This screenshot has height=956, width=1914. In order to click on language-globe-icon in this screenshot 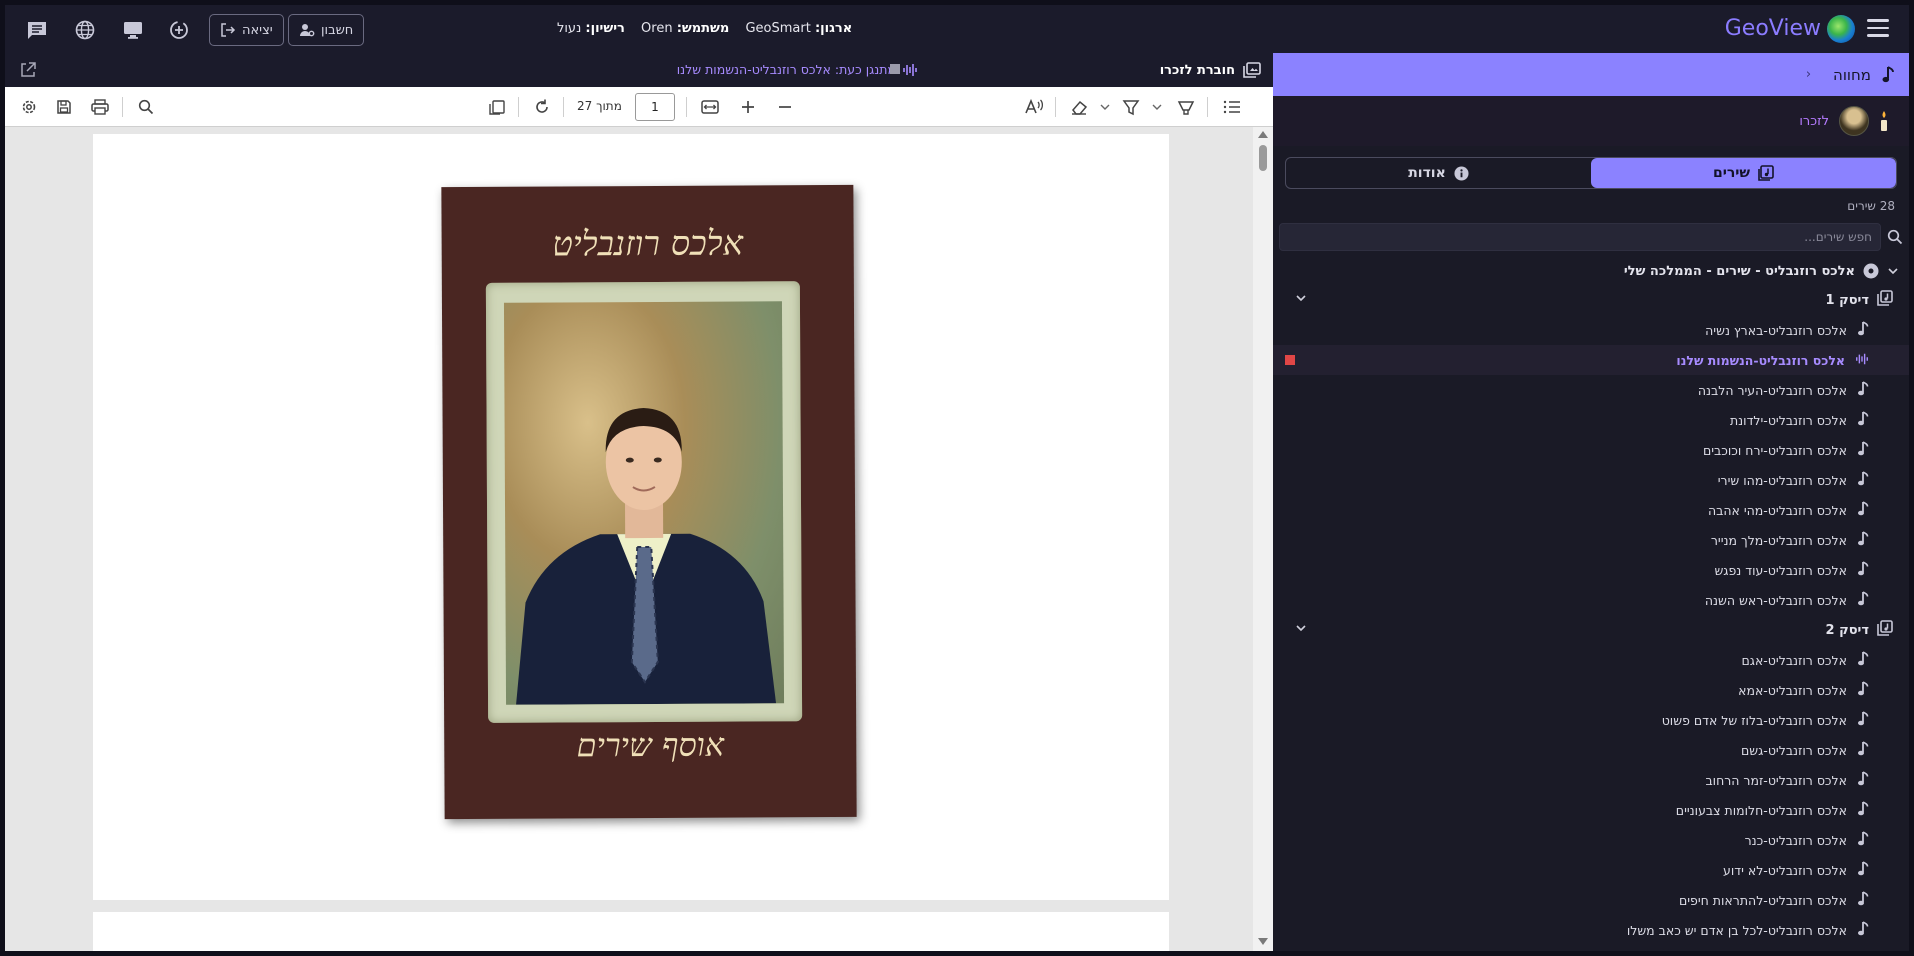, I will do `click(85, 30)`.